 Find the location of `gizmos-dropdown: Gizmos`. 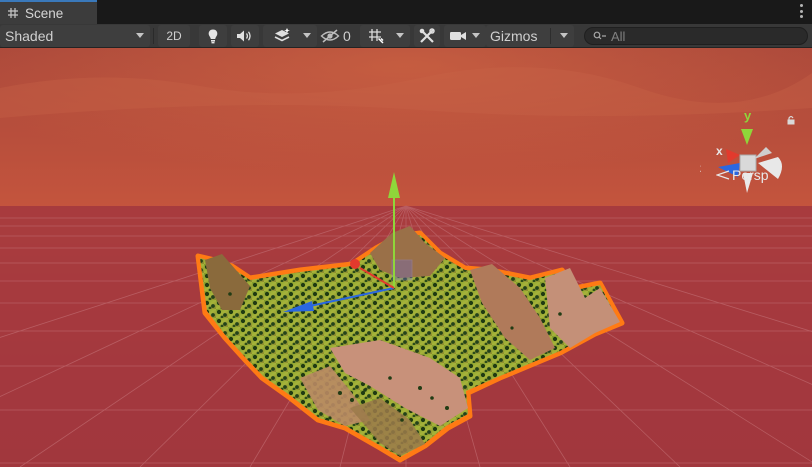

gizmos-dropdown: Gizmos is located at coordinates (530, 36).